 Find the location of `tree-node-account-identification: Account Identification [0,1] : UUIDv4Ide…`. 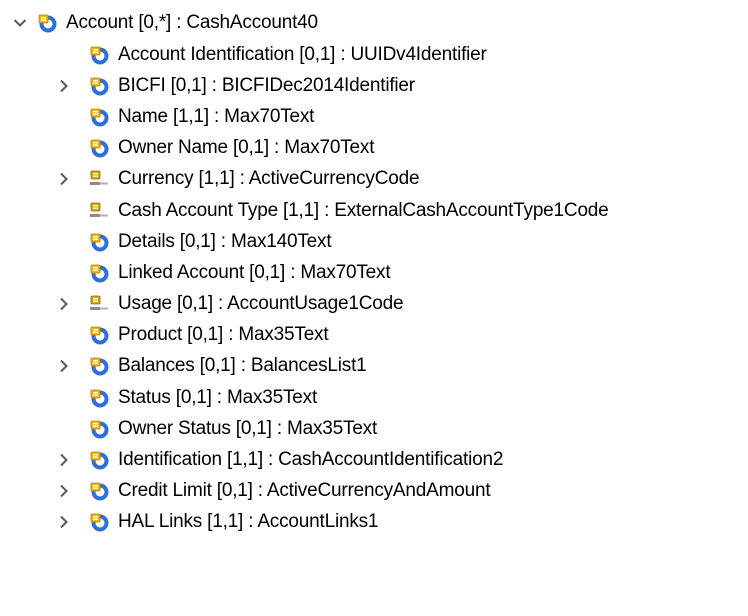

tree-node-account-identification: Account Identification [0,1] : UUIDv4Ide… is located at coordinates (374, 54).